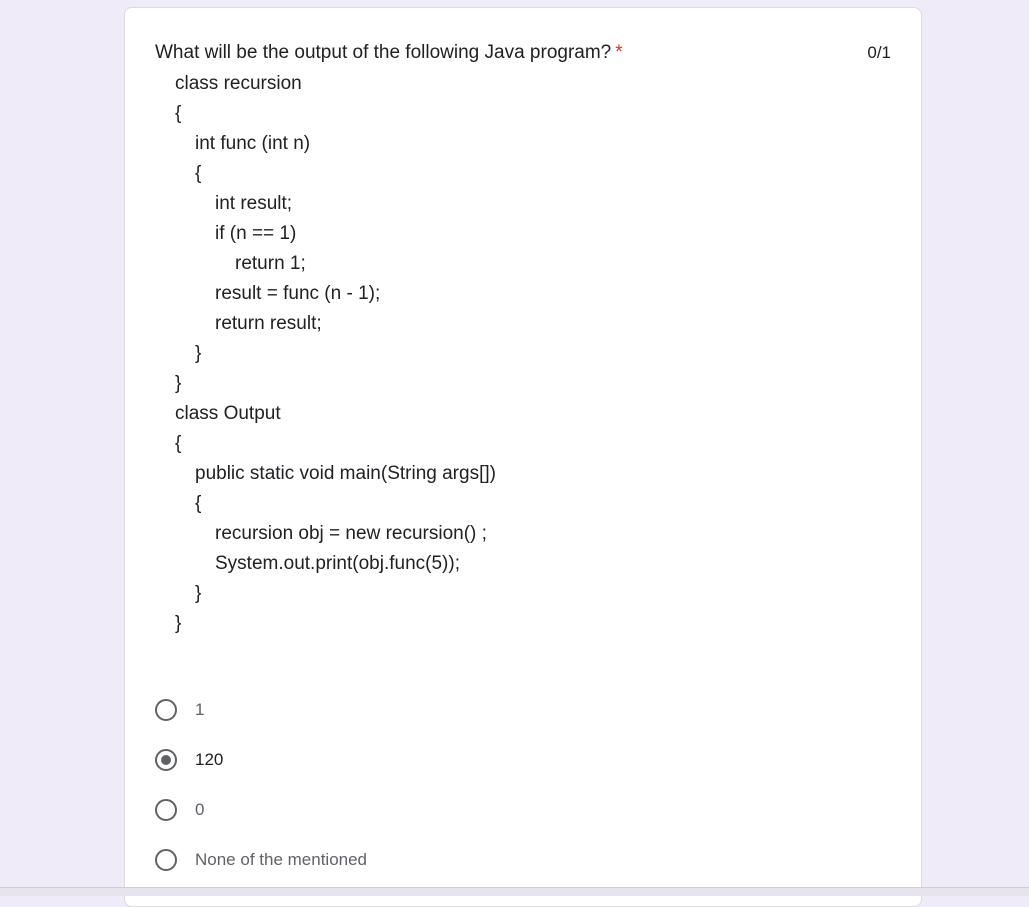  What do you see at coordinates (261, 710) in the screenshot?
I see `option-1: 1` at bounding box center [261, 710].